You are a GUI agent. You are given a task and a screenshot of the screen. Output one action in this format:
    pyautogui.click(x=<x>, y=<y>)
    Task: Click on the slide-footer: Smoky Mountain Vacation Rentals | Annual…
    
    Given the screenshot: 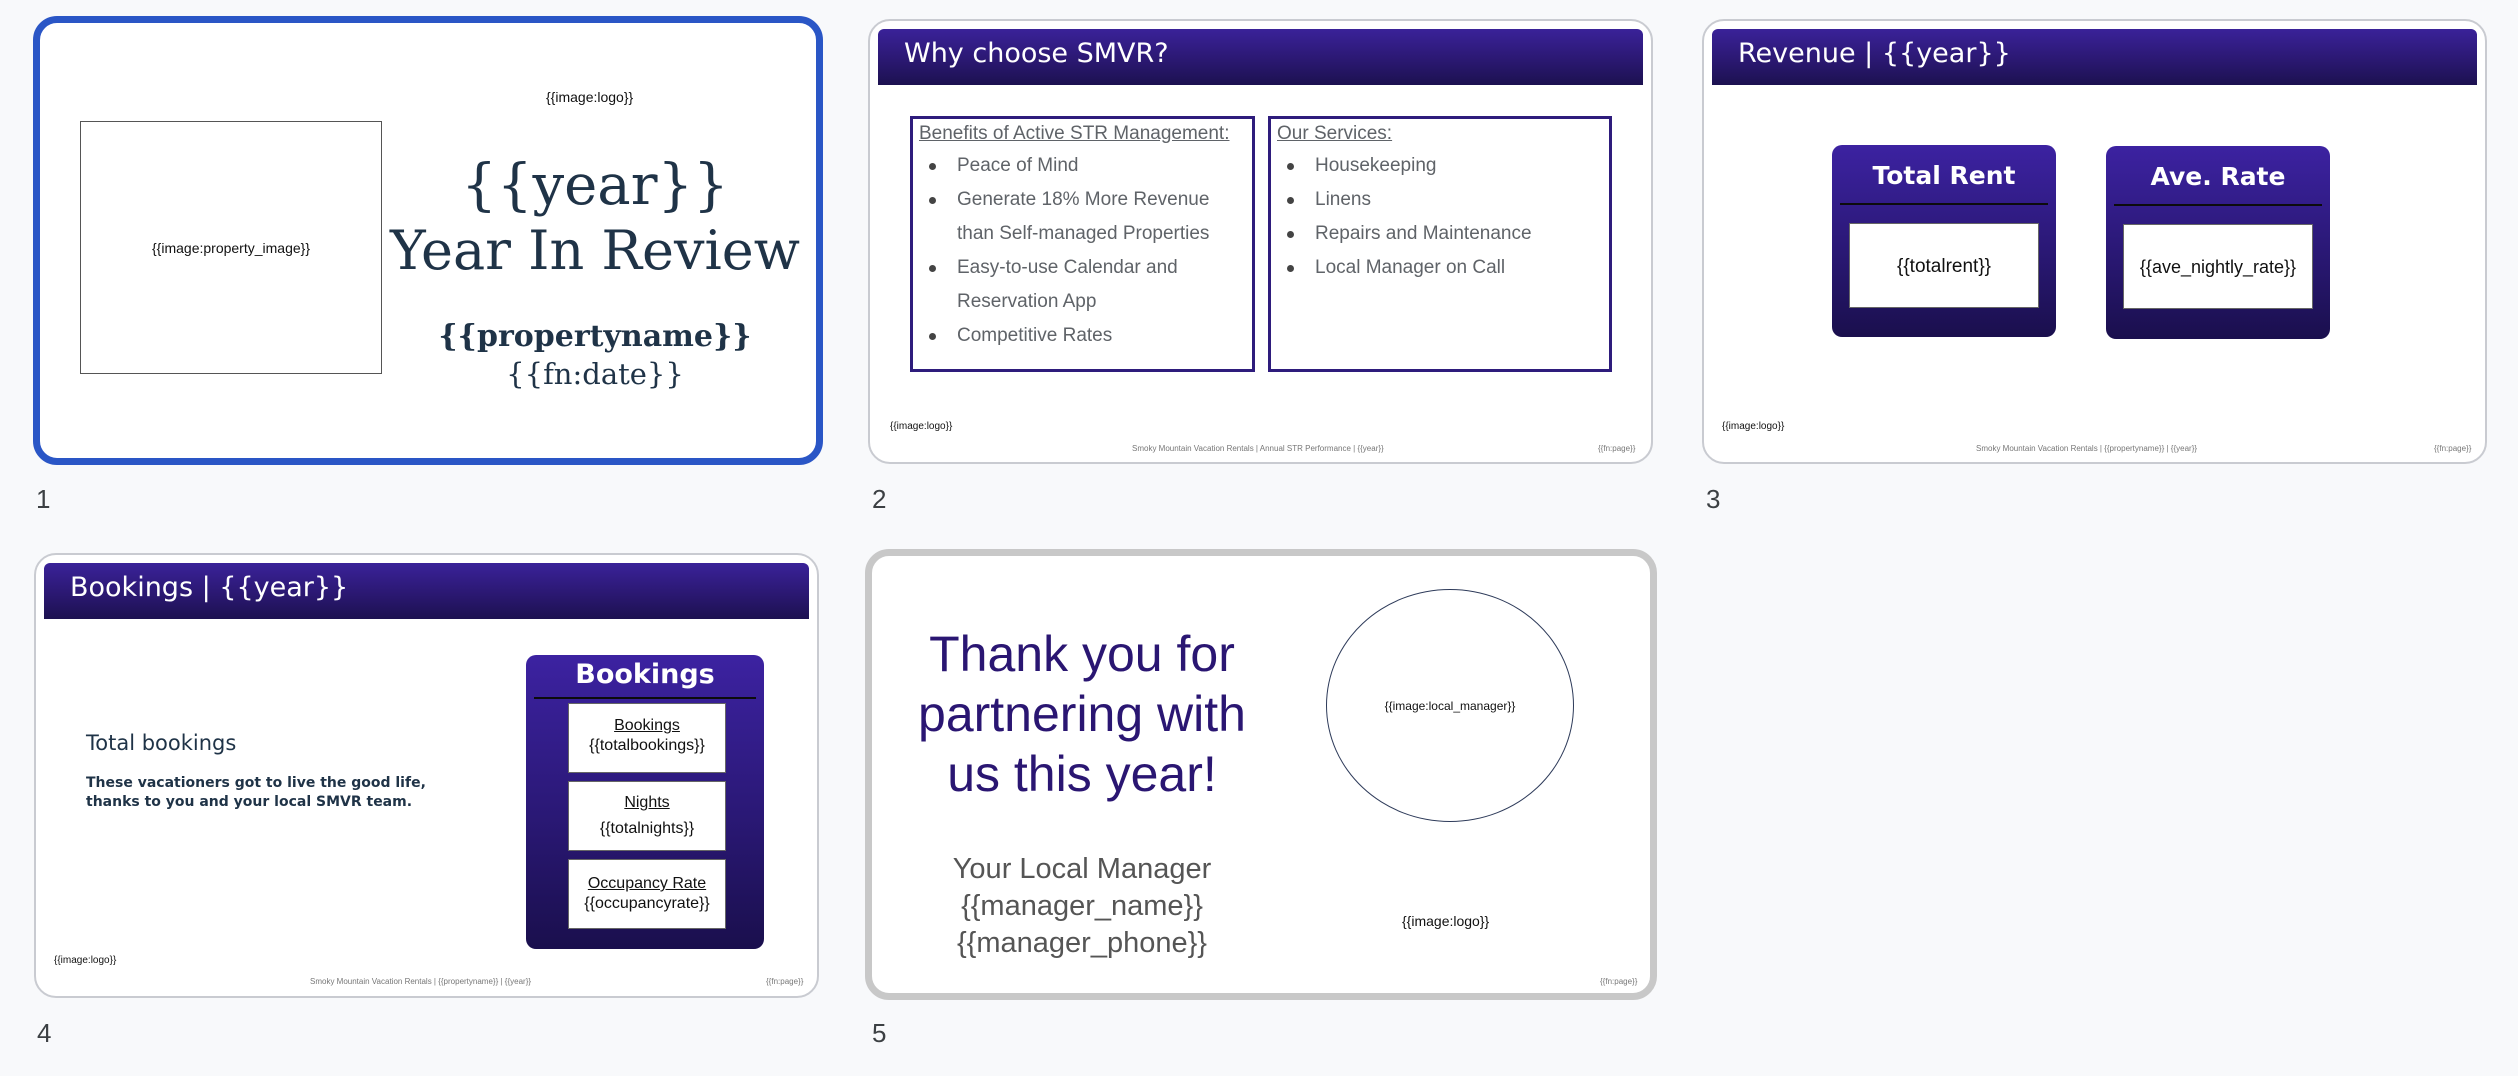 What is the action you would take?
    pyautogui.click(x=1258, y=448)
    